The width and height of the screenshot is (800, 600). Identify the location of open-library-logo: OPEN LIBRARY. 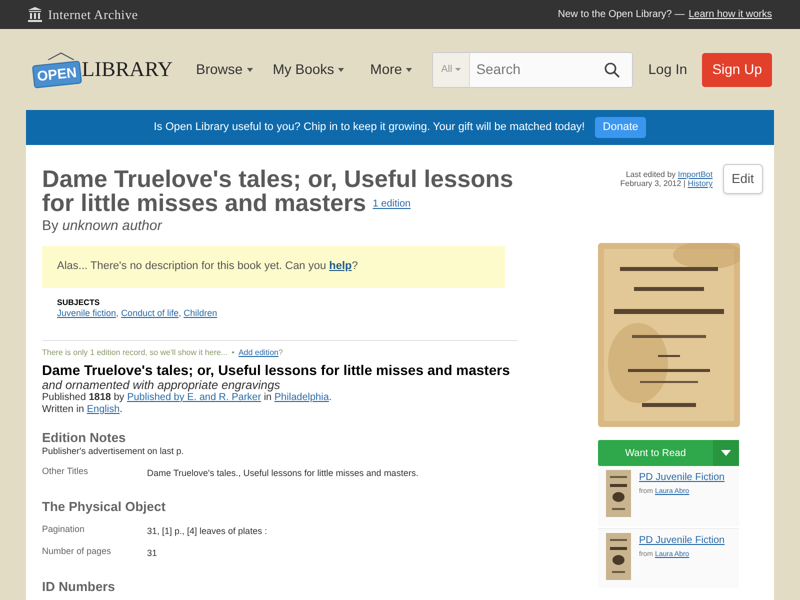
(100, 70).